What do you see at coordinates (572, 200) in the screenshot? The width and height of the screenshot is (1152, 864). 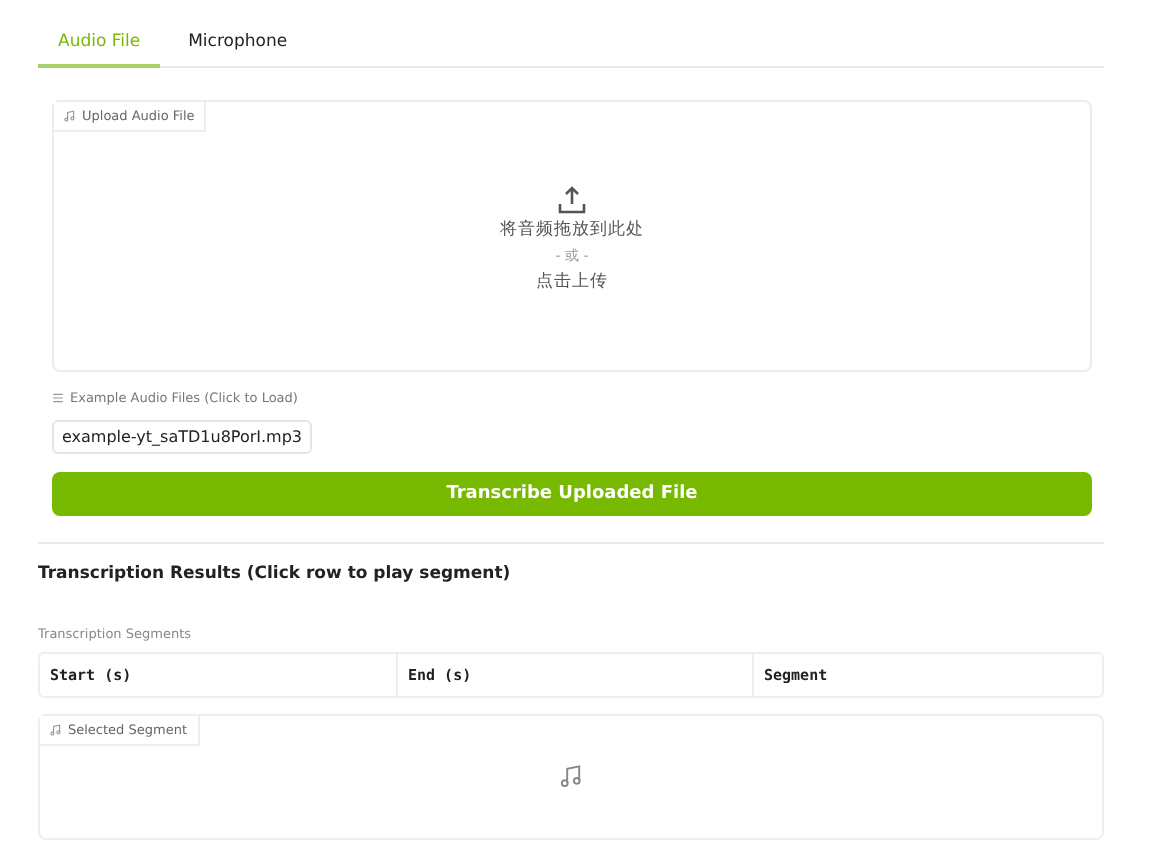 I see `upload-icon` at bounding box center [572, 200].